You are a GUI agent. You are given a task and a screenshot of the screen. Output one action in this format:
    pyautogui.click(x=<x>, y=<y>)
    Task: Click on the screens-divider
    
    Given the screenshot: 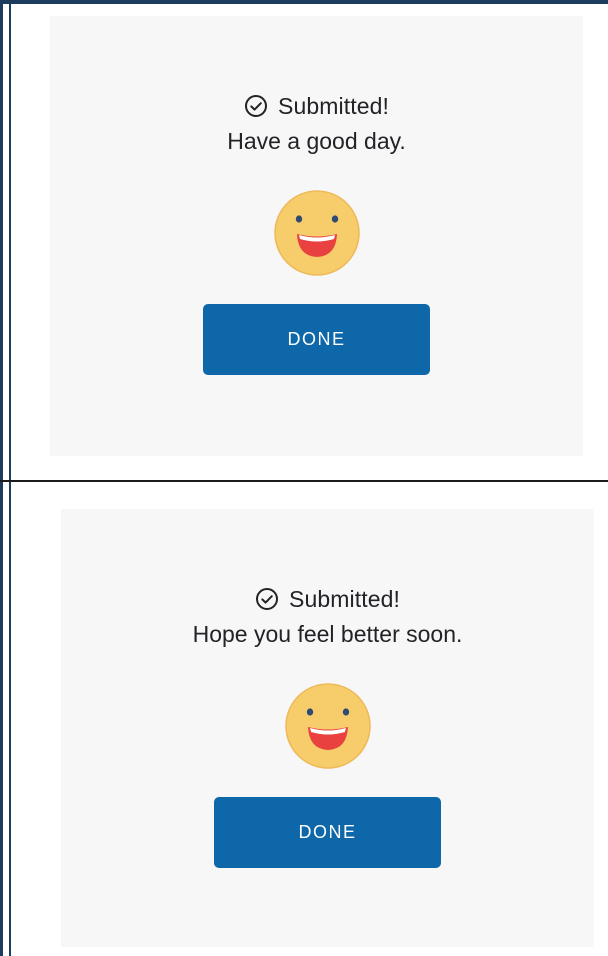 What is the action you would take?
    pyautogui.click(x=304, y=481)
    